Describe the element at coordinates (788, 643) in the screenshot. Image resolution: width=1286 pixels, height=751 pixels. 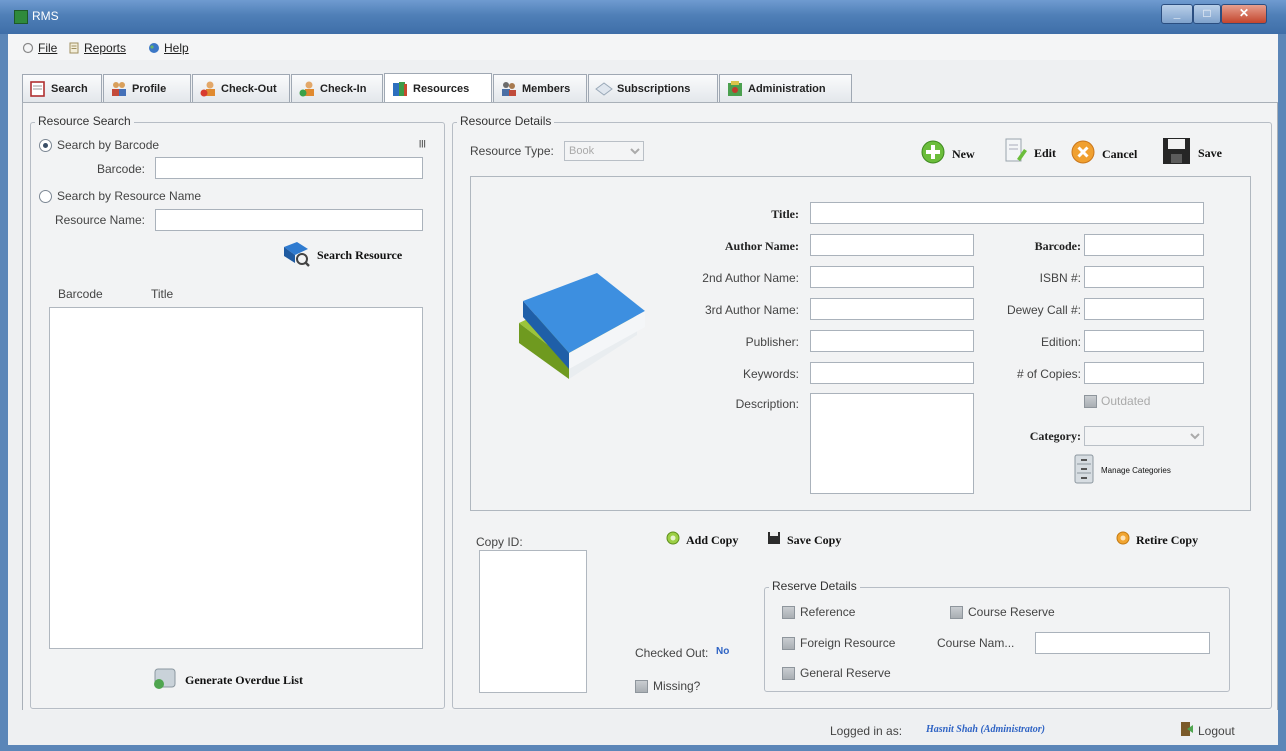
I see `foreign-resource-checkbox` at that location.